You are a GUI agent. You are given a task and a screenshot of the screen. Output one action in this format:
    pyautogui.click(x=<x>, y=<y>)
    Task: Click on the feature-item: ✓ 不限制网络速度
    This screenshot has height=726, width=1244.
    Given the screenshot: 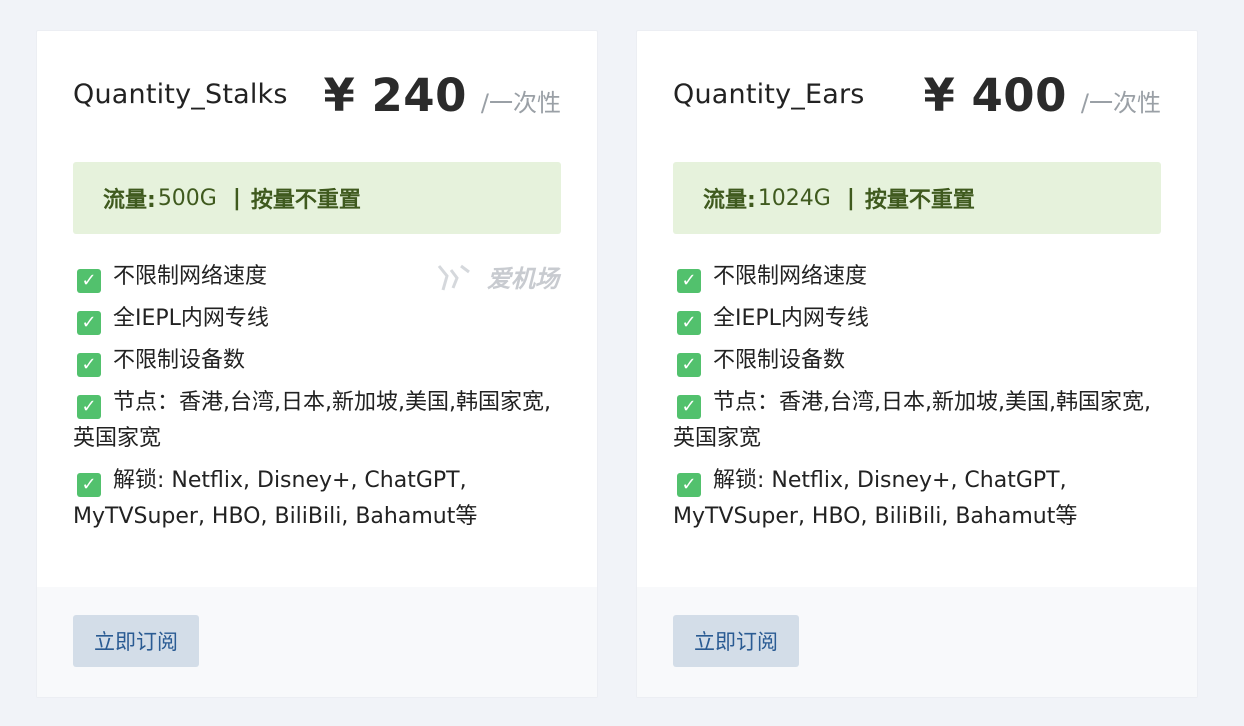 What is the action you would take?
    pyautogui.click(x=917, y=277)
    